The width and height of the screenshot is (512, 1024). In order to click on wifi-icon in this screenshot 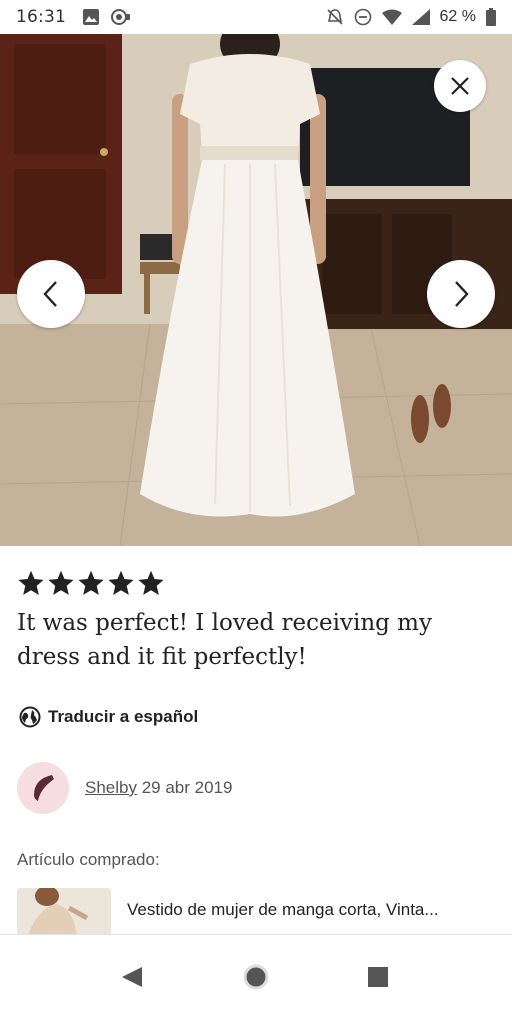, I will do `click(391, 17)`.